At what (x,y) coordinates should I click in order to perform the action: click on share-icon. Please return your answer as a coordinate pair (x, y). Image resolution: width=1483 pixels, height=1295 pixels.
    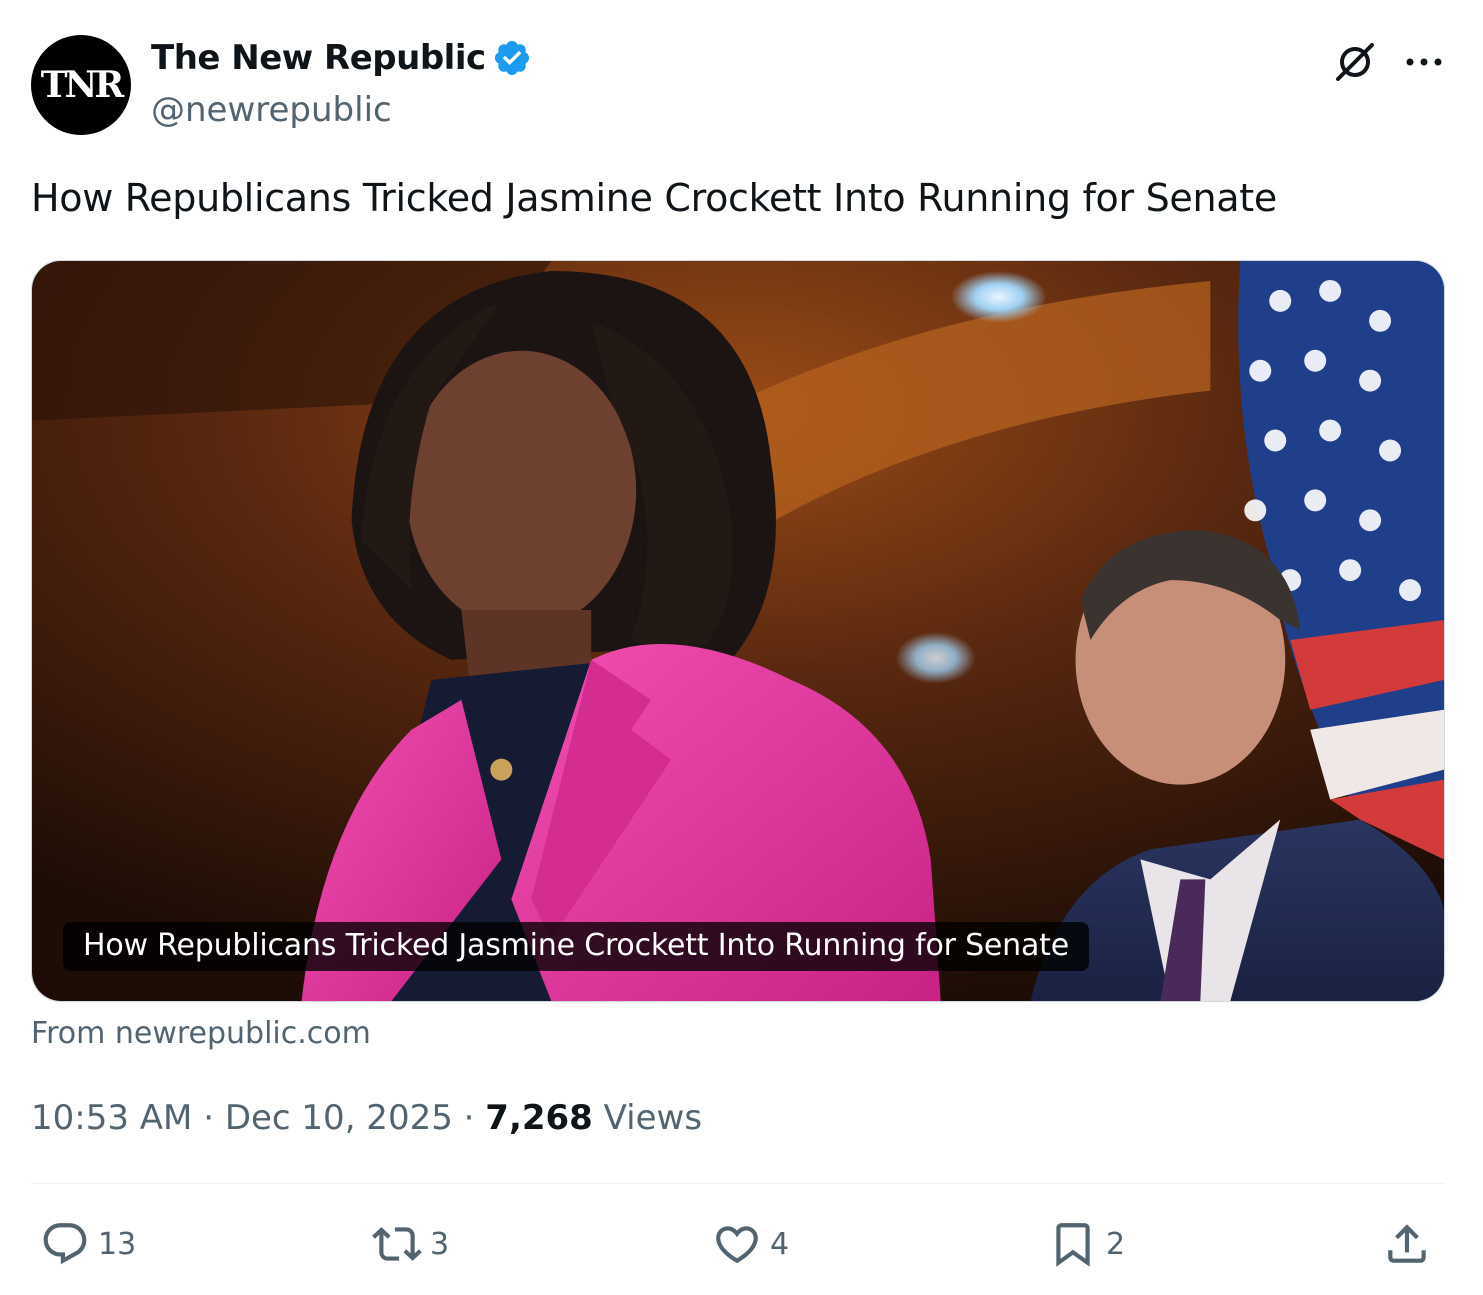
    Looking at the image, I should click on (1407, 1243).